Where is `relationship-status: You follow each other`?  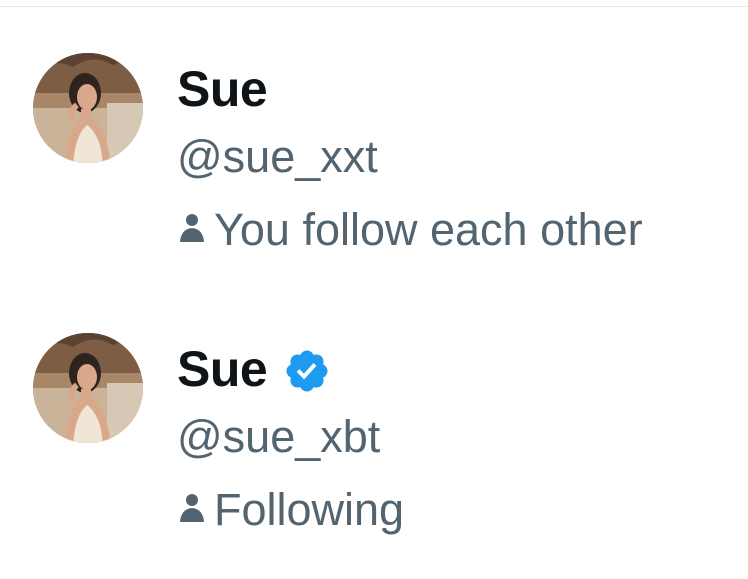 relationship-status: You follow each other is located at coordinates (410, 229).